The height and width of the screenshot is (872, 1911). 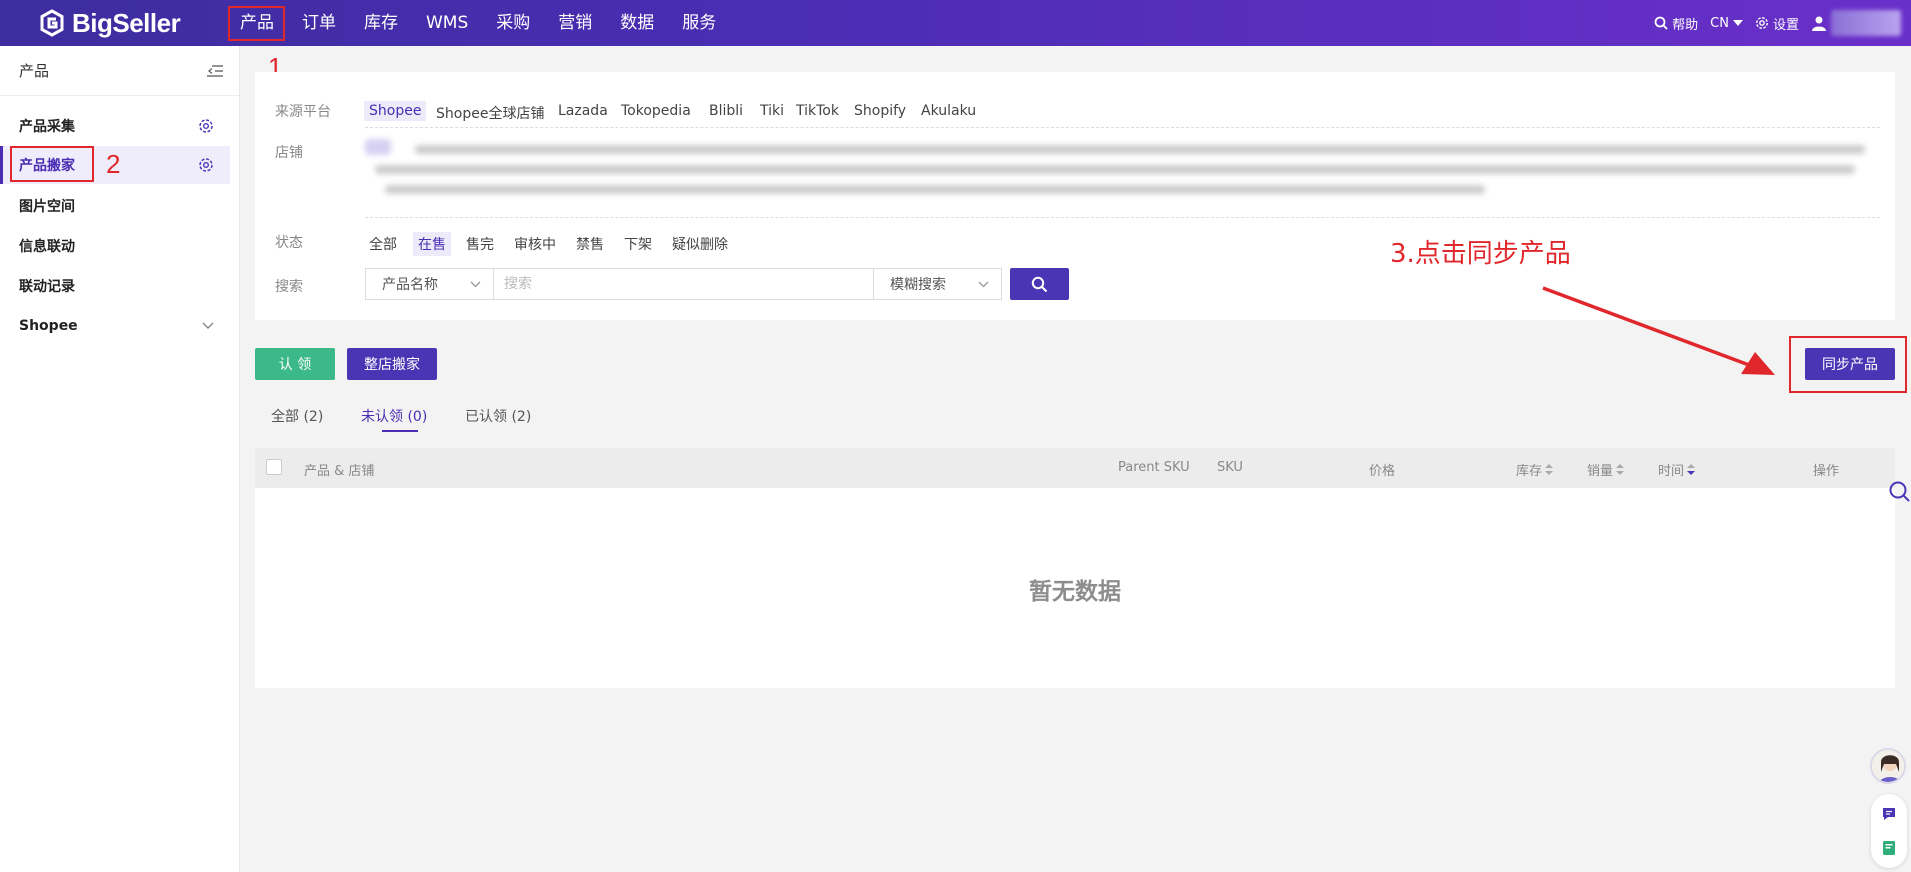 What do you see at coordinates (109, 23) in the screenshot?
I see `bigseller-logo: BigSeller` at bounding box center [109, 23].